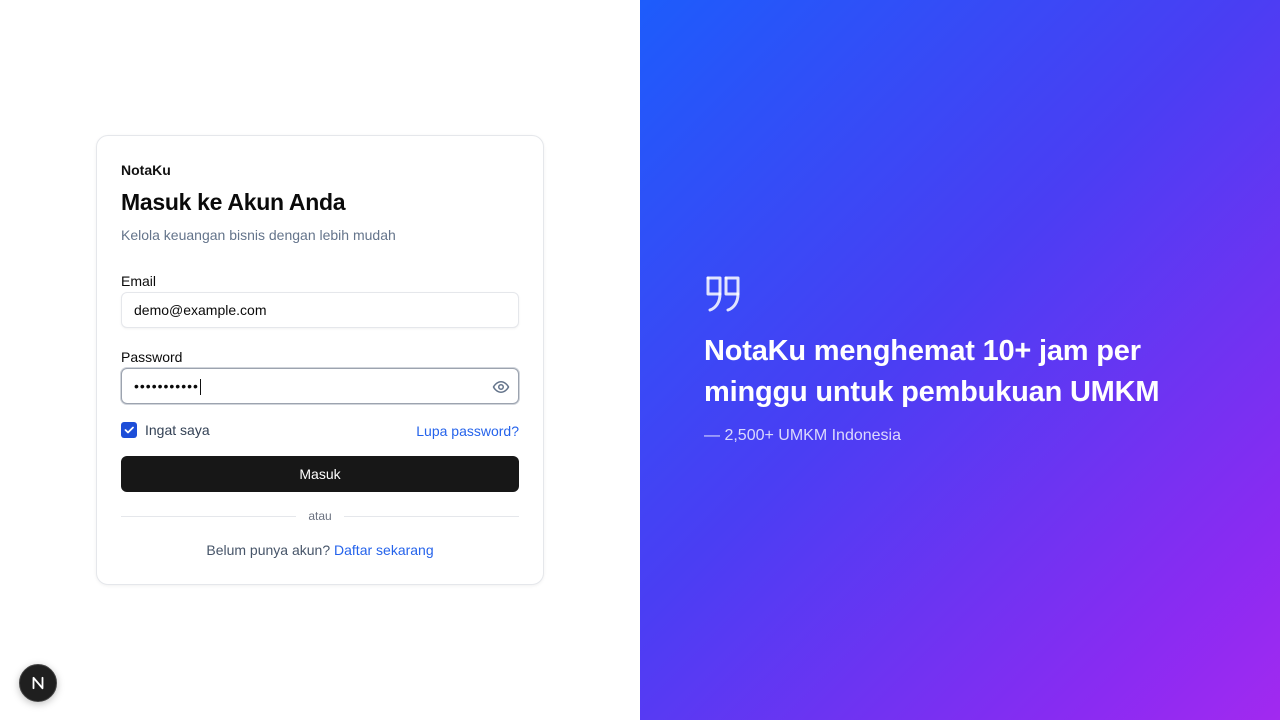 The width and height of the screenshot is (1280, 720). What do you see at coordinates (467, 431) in the screenshot?
I see `forgot-password-link: Lupa password?` at bounding box center [467, 431].